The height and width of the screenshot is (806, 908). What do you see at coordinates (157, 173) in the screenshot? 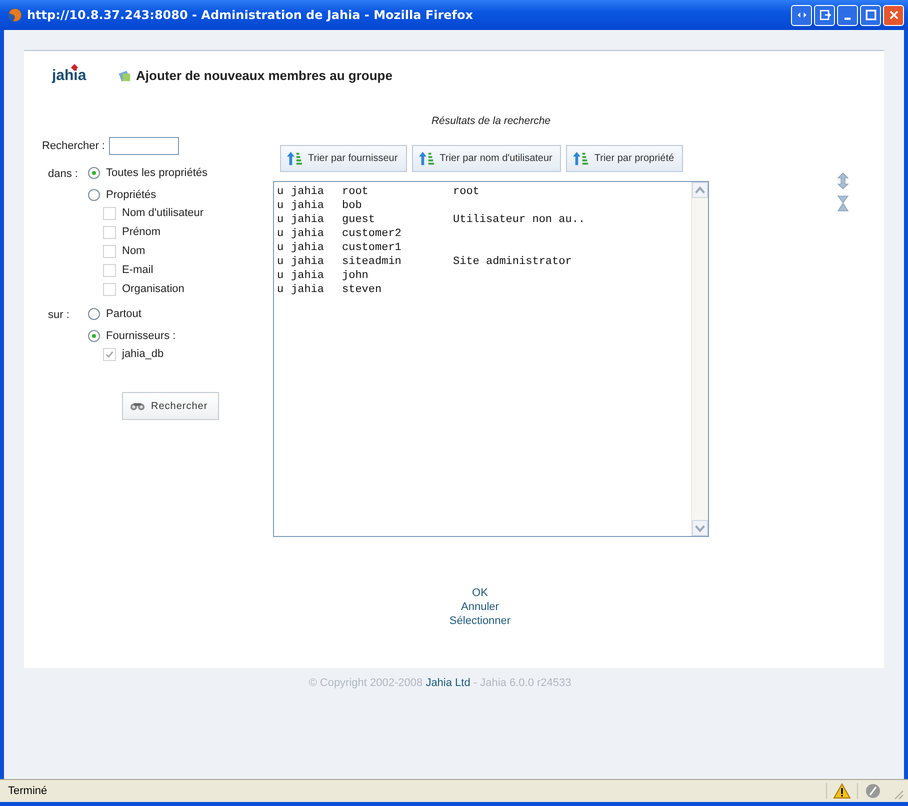
I see `radio-label: Toutes les propriétés` at bounding box center [157, 173].